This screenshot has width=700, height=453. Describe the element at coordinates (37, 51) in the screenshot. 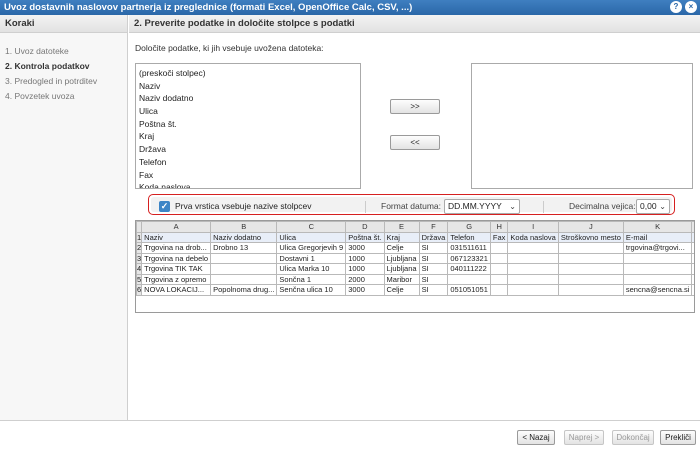

I see `step-item: 1. Uvoz datoteke` at that location.